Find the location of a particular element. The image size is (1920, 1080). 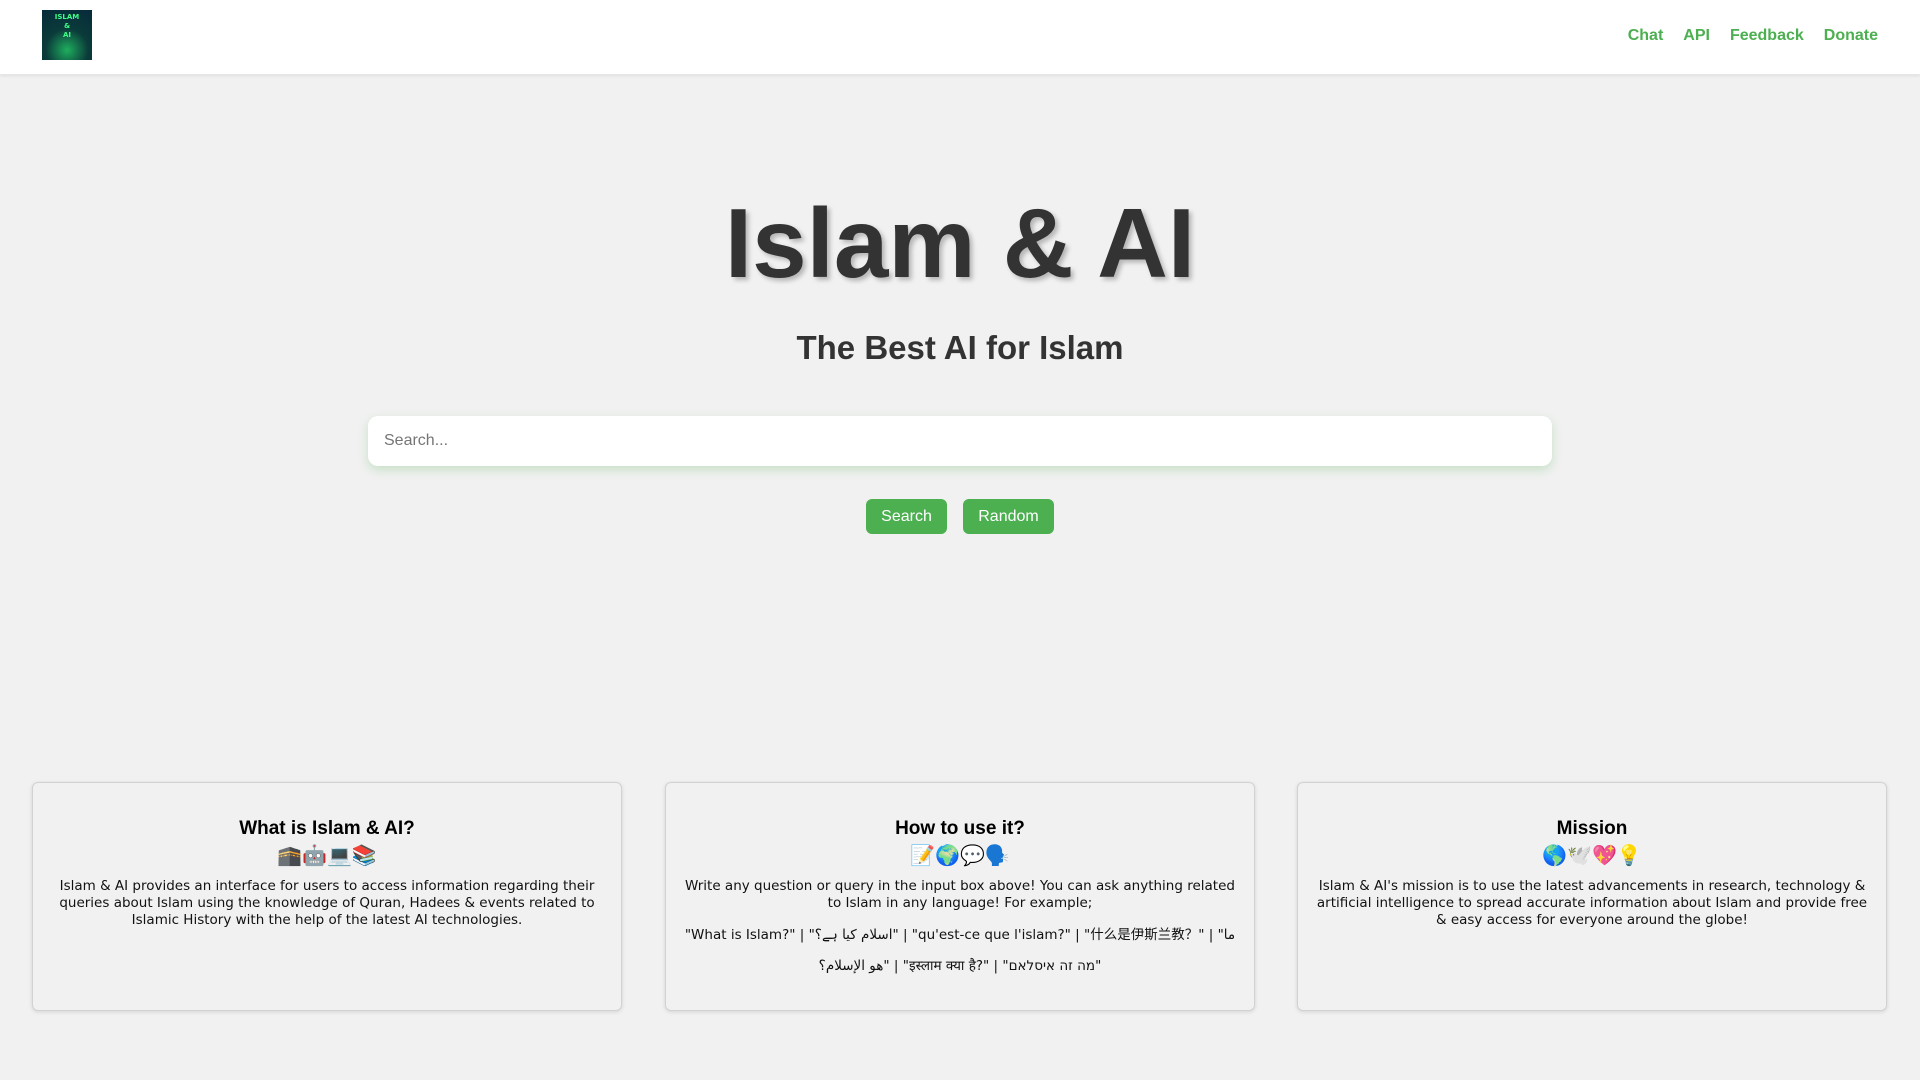

logo-text-line: AI is located at coordinates (67, 35).